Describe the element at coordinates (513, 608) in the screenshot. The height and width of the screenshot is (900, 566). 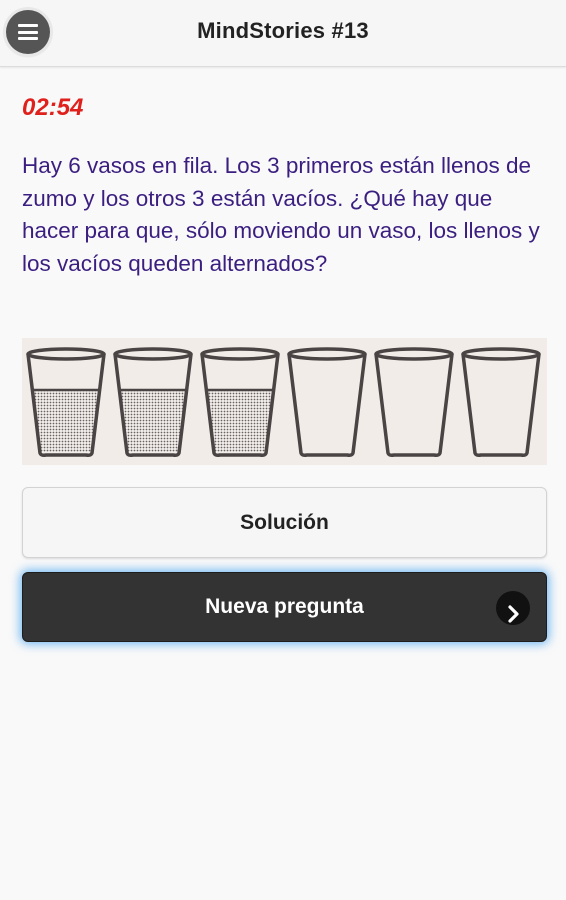
I see `chevron-right-icon` at that location.